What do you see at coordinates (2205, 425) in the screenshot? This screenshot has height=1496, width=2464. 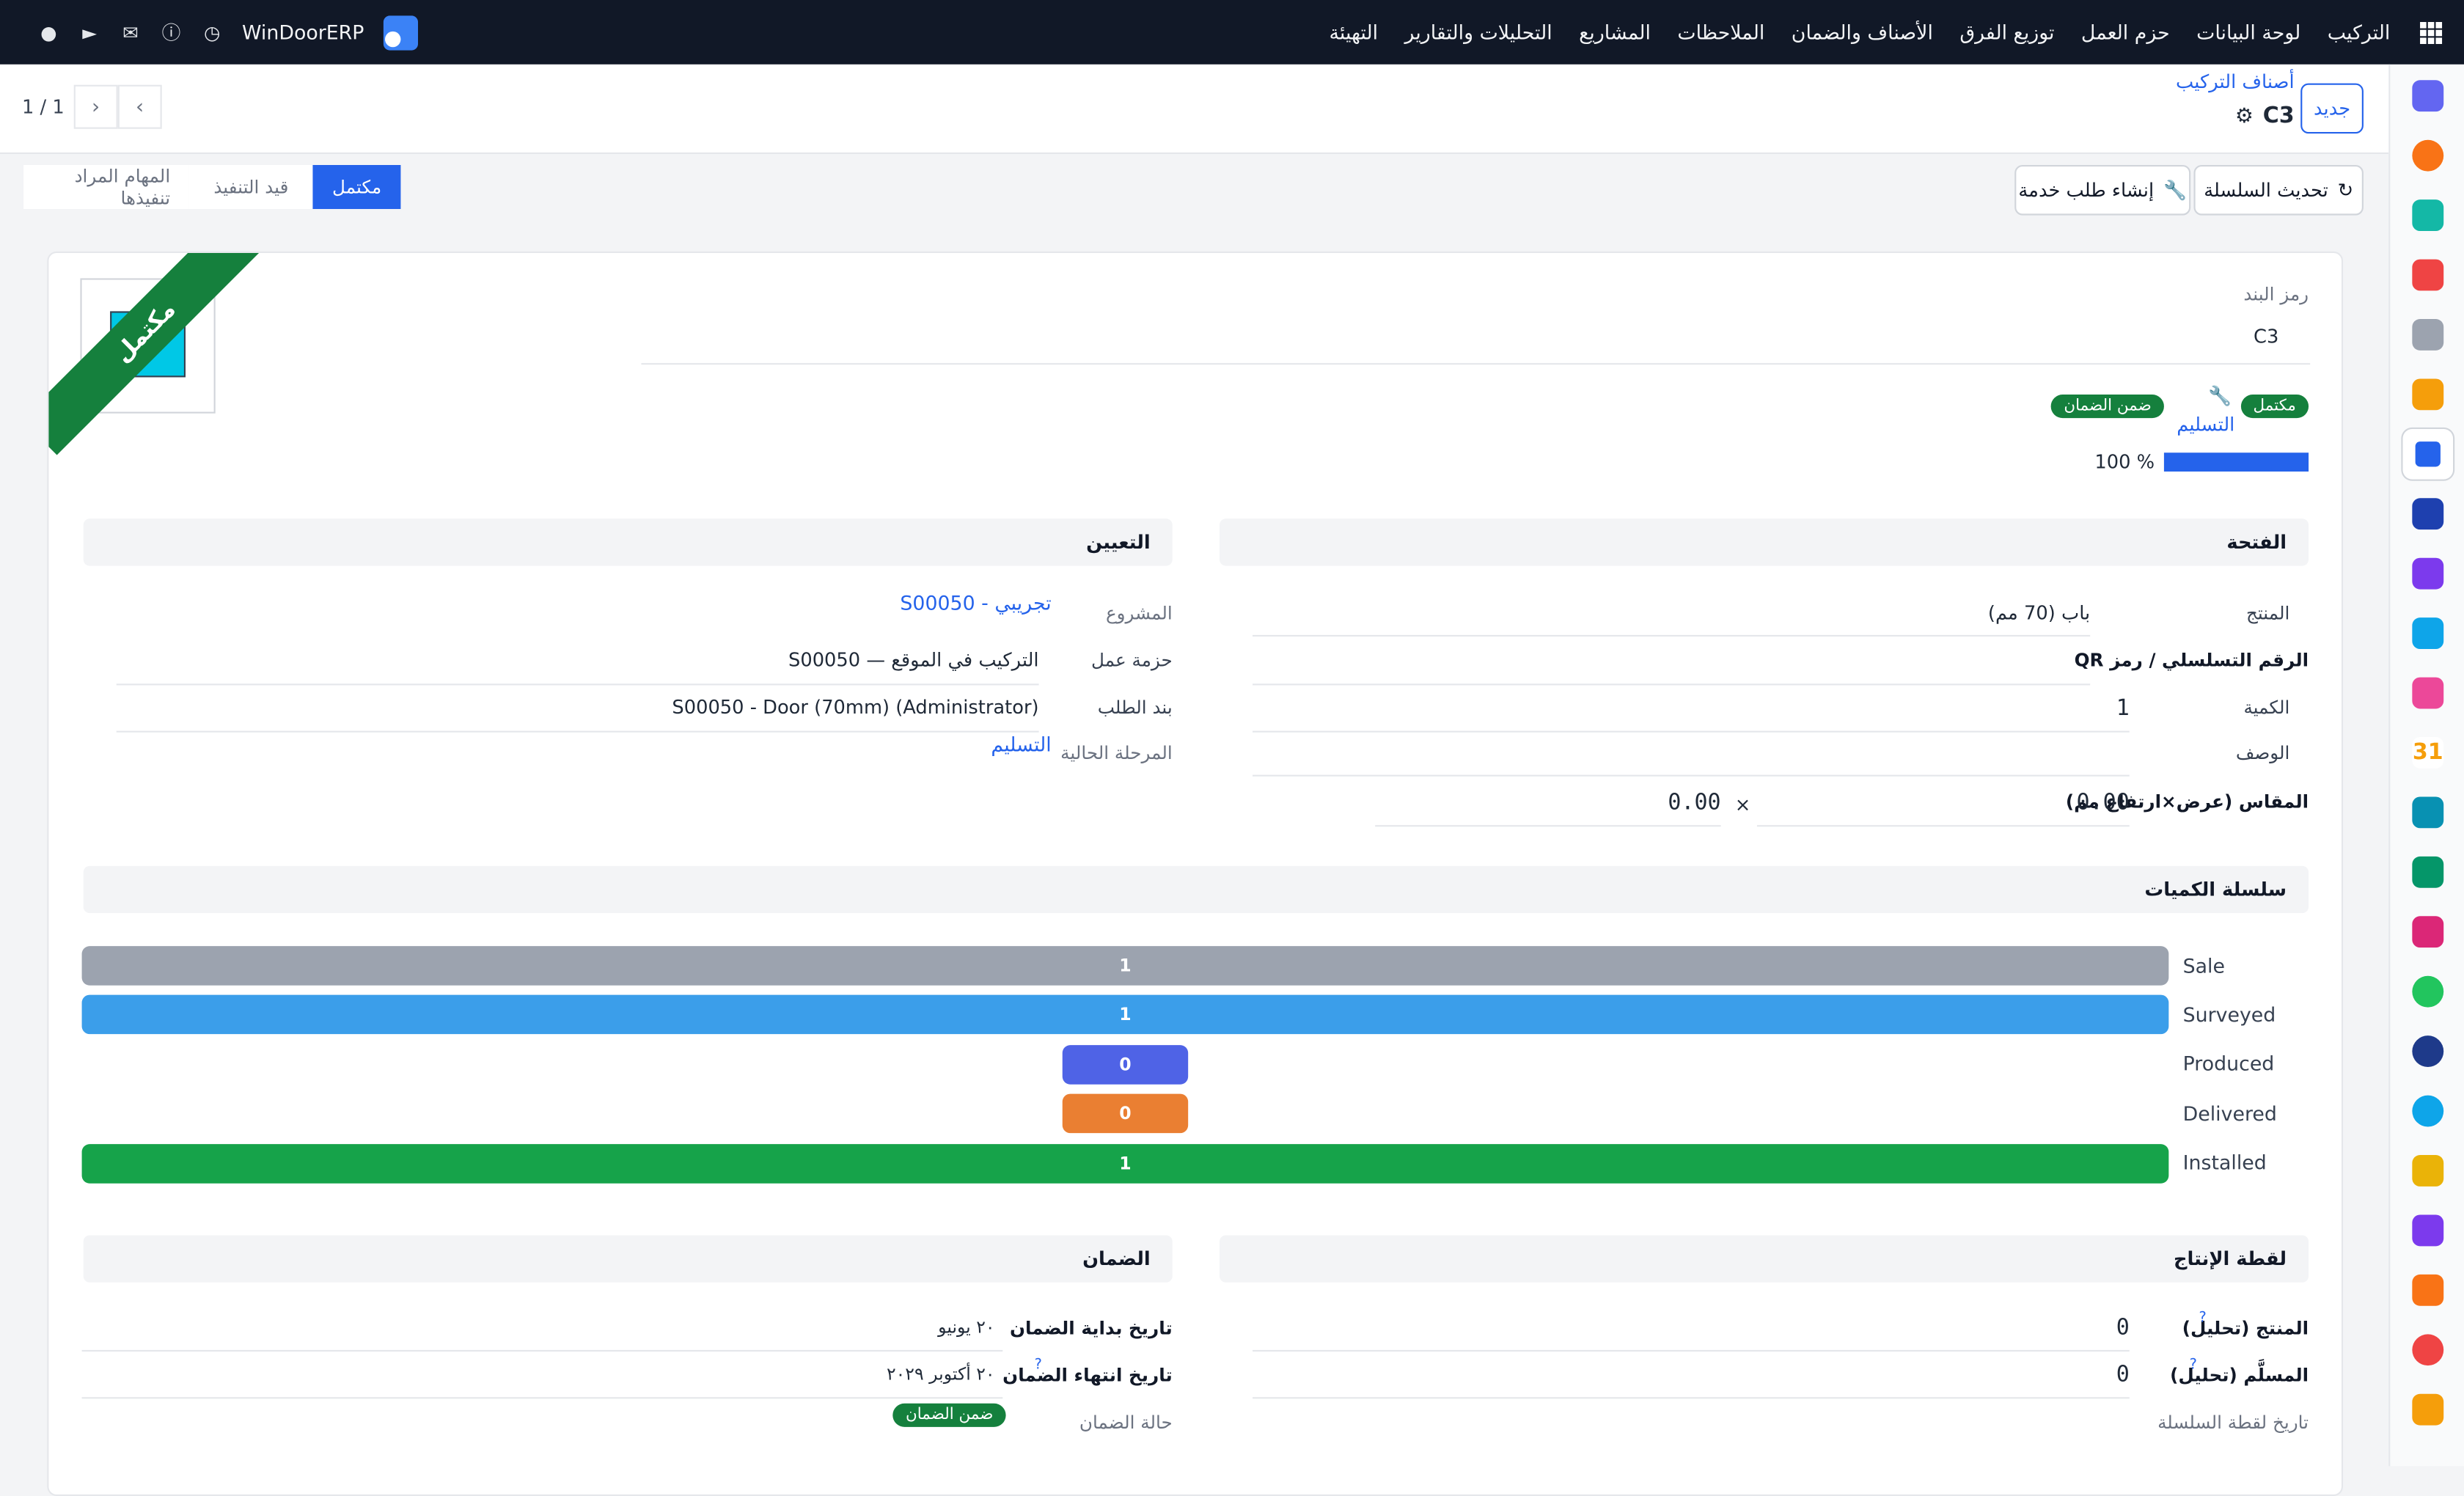 I see `stage-link: التسليم` at bounding box center [2205, 425].